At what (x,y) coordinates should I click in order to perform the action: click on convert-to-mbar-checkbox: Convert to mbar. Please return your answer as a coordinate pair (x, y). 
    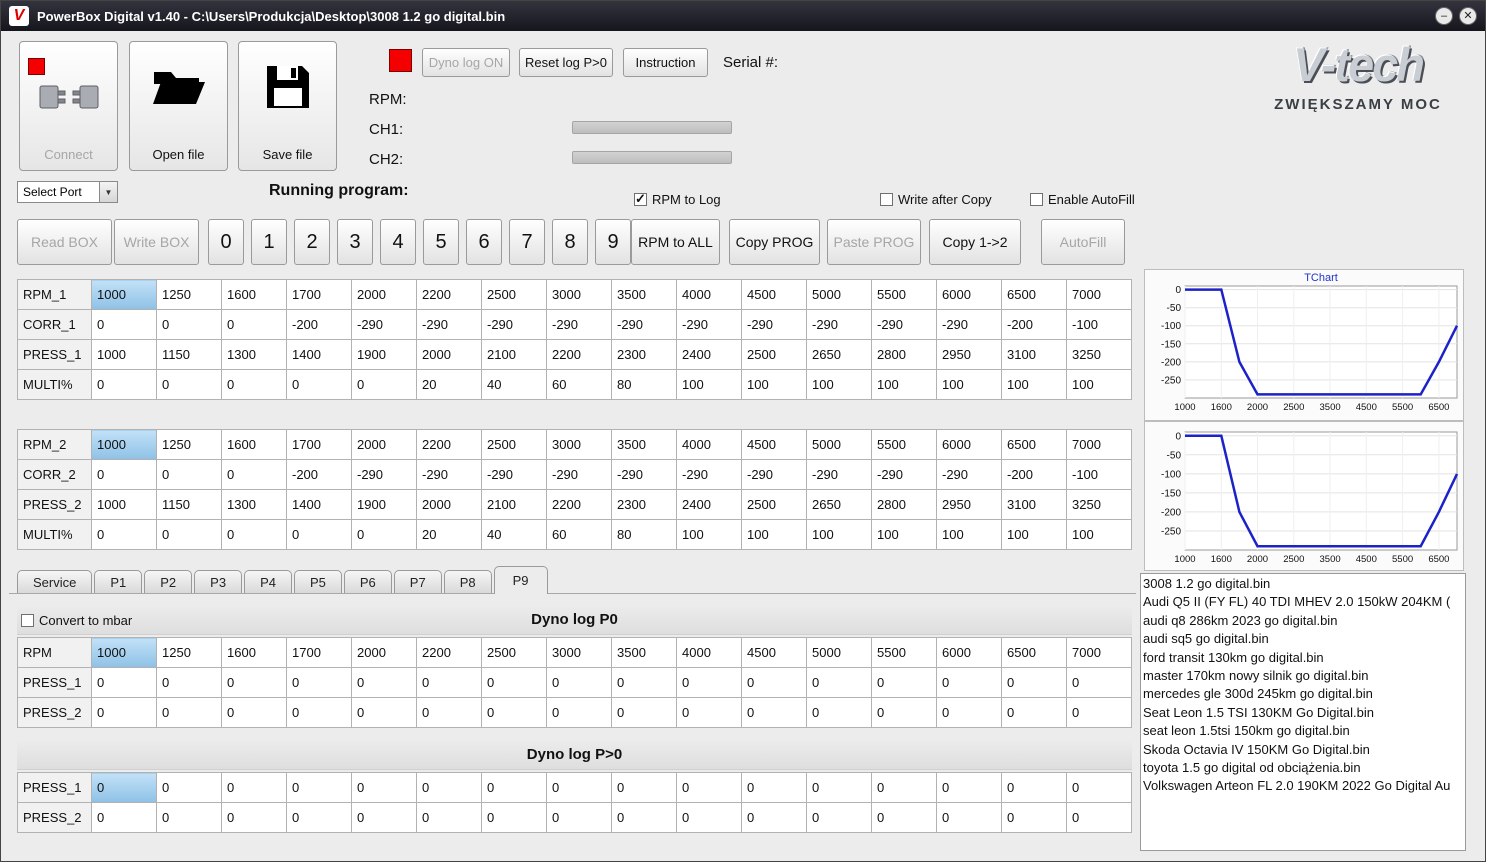
    Looking at the image, I should click on (76, 620).